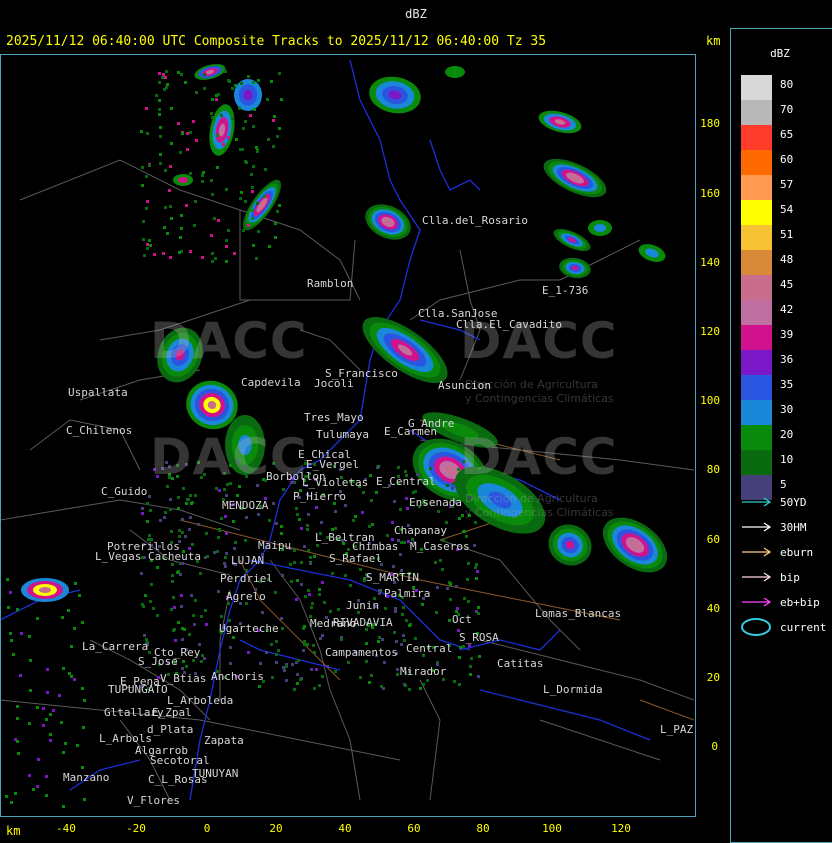 The width and height of the screenshot is (832, 843). Describe the element at coordinates (710, 123) in the screenshot. I see `y-axis-tick-label: 180` at that location.